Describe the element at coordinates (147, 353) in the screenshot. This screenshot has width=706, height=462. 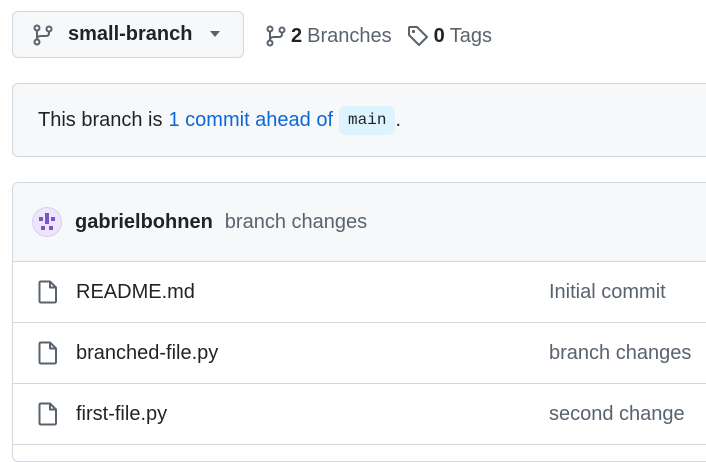
I see `file-name: branched-file.py` at that location.